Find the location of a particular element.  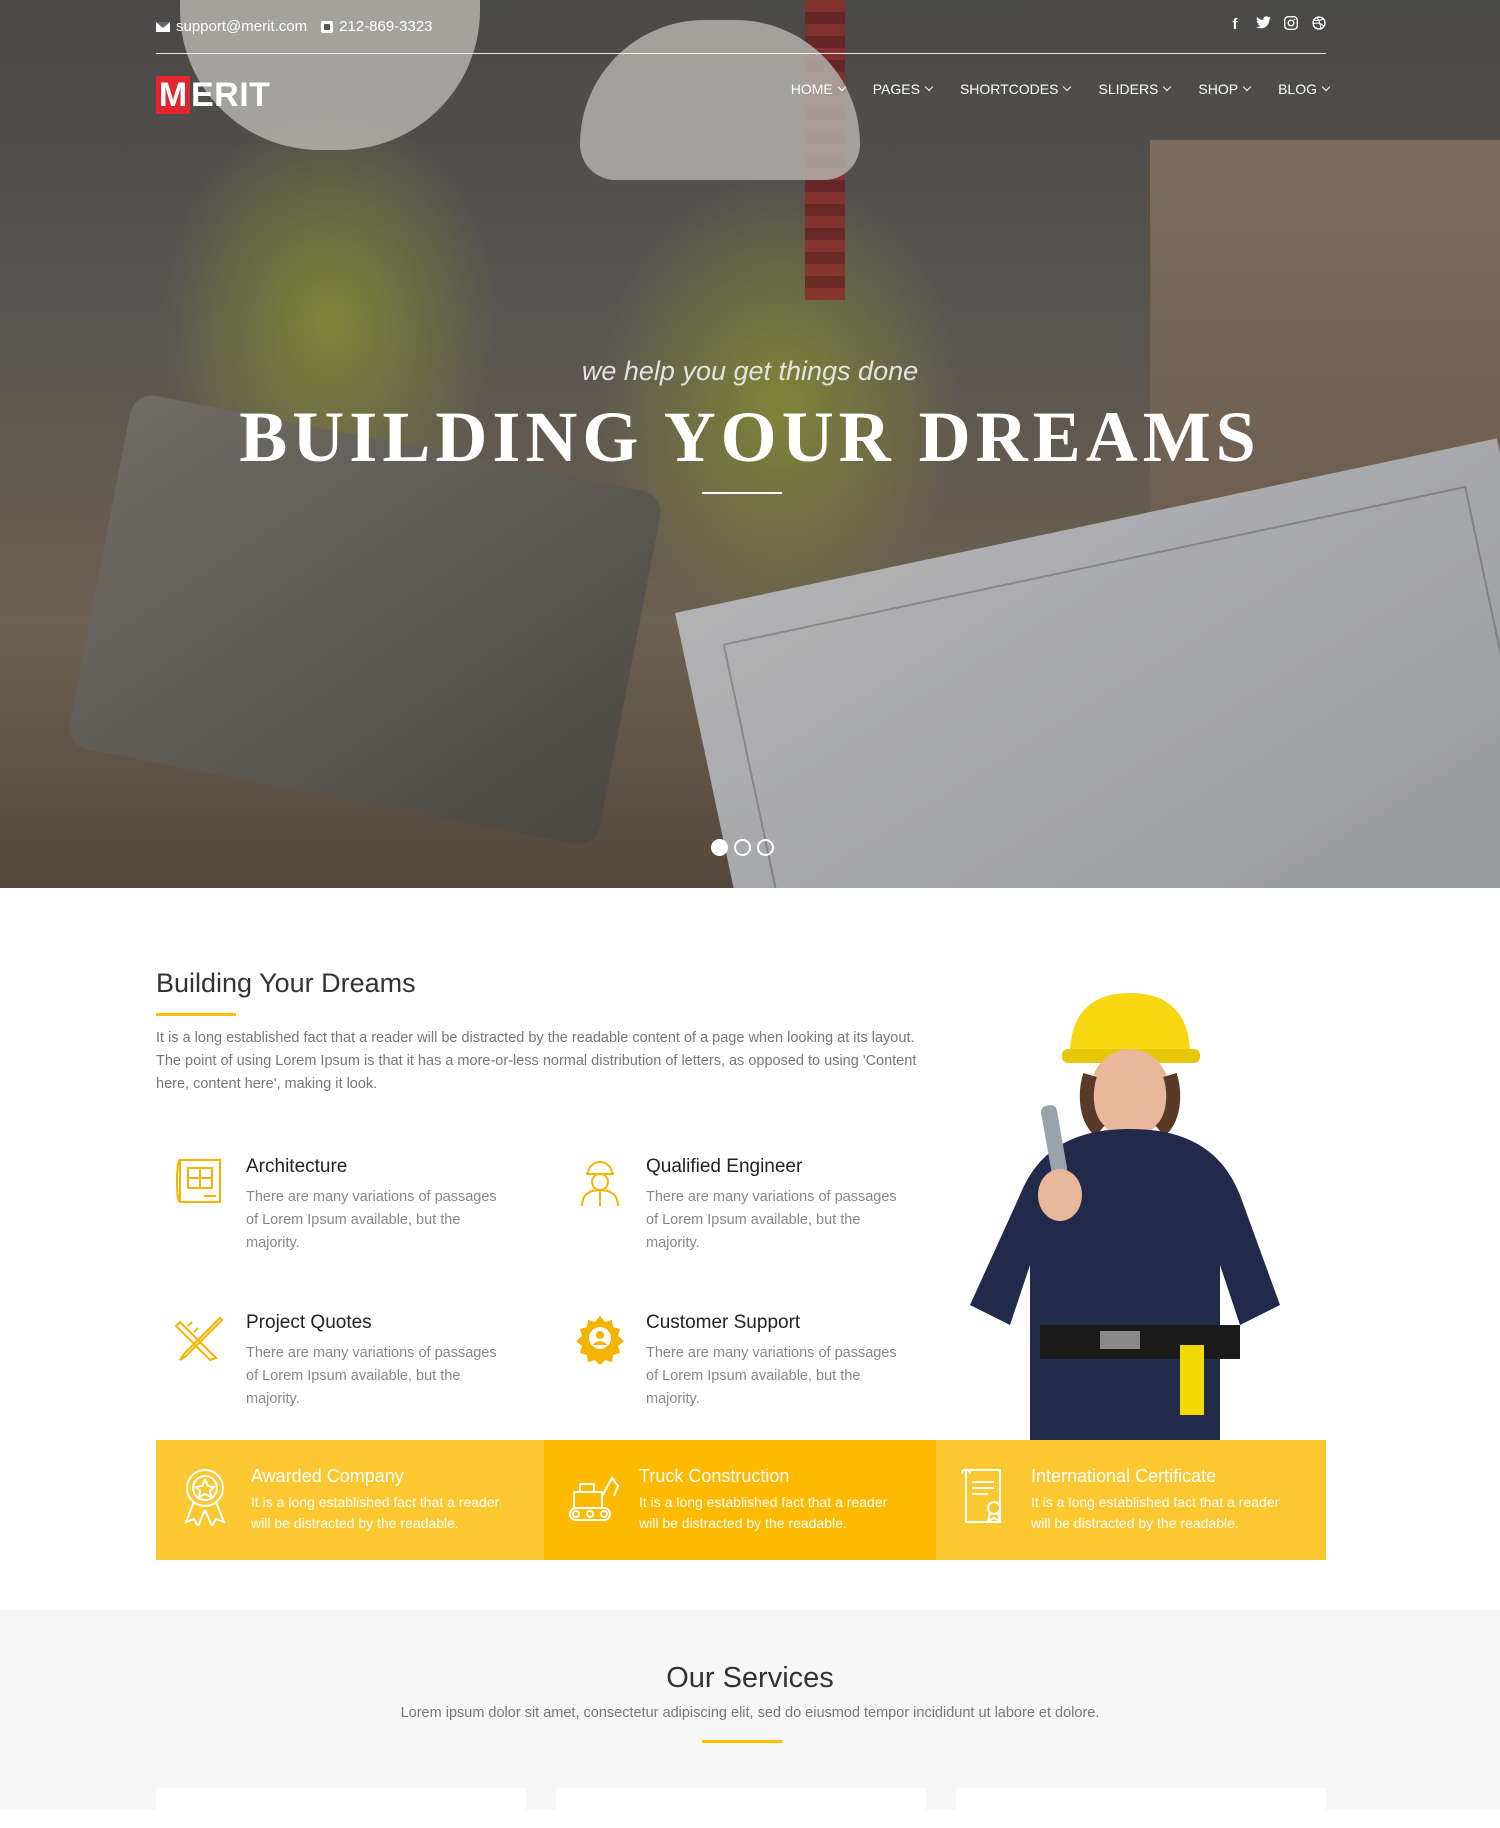

nav-item-pages: PAGES is located at coordinates (903, 89).